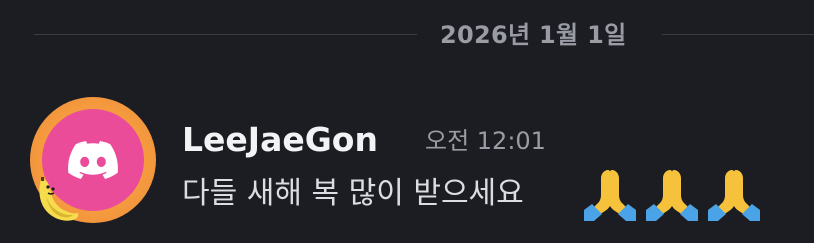 This screenshot has width=814, height=243. Describe the element at coordinates (738, 34) in the screenshot. I see `divider-line-right` at that location.